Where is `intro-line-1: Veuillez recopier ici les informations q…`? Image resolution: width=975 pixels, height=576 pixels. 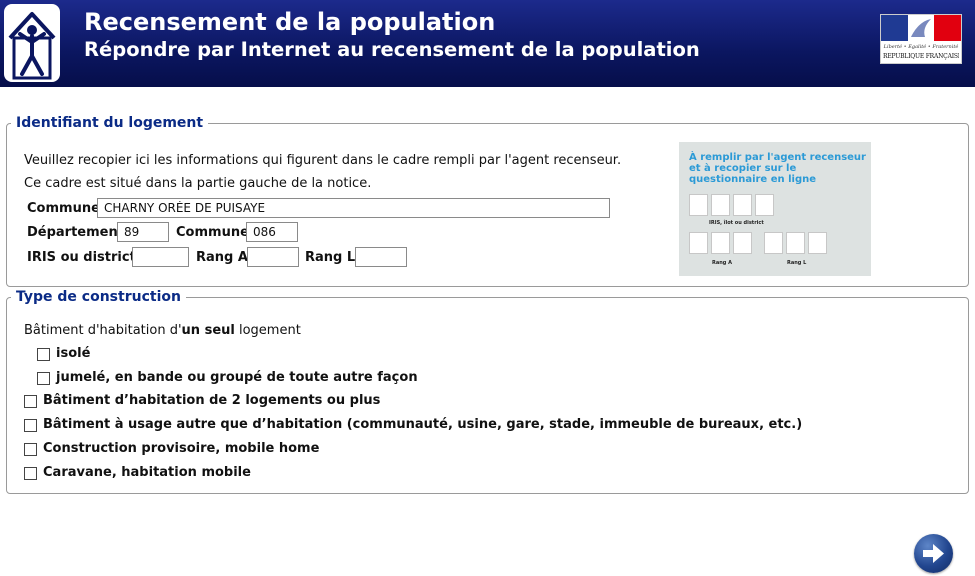 intro-line-1: Veuillez recopier ici les informations q… is located at coordinates (323, 160).